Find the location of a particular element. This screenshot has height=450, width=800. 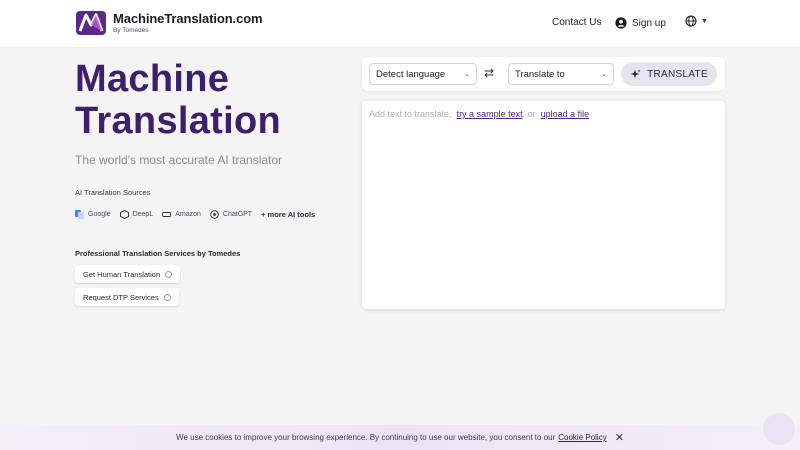

source-amazon: Amazon is located at coordinates (181, 214).